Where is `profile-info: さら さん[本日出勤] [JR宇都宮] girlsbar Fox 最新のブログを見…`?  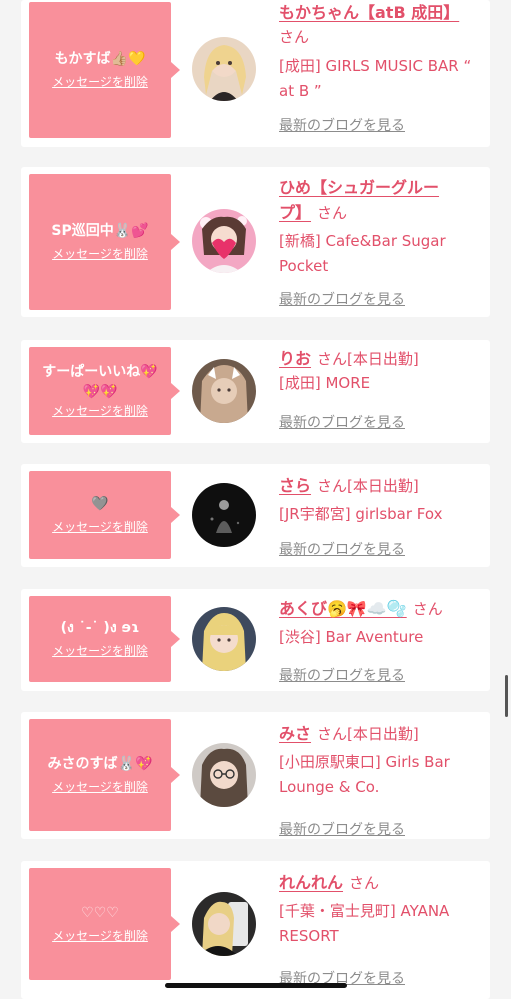 profile-info: さら さん[本日出勤] [JR宇都宮] girlsbar Fox 最新のブログを見… is located at coordinates (381, 515).